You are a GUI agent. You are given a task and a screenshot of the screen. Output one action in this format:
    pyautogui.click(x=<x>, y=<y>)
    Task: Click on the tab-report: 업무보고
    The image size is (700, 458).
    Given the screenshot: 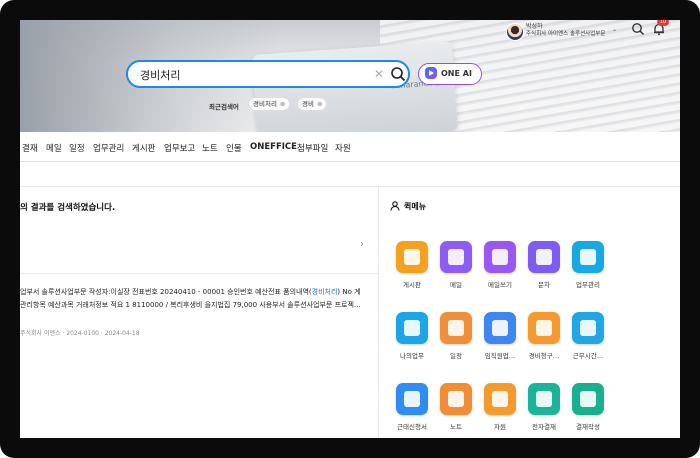 What is the action you would take?
    pyautogui.click(x=179, y=148)
    